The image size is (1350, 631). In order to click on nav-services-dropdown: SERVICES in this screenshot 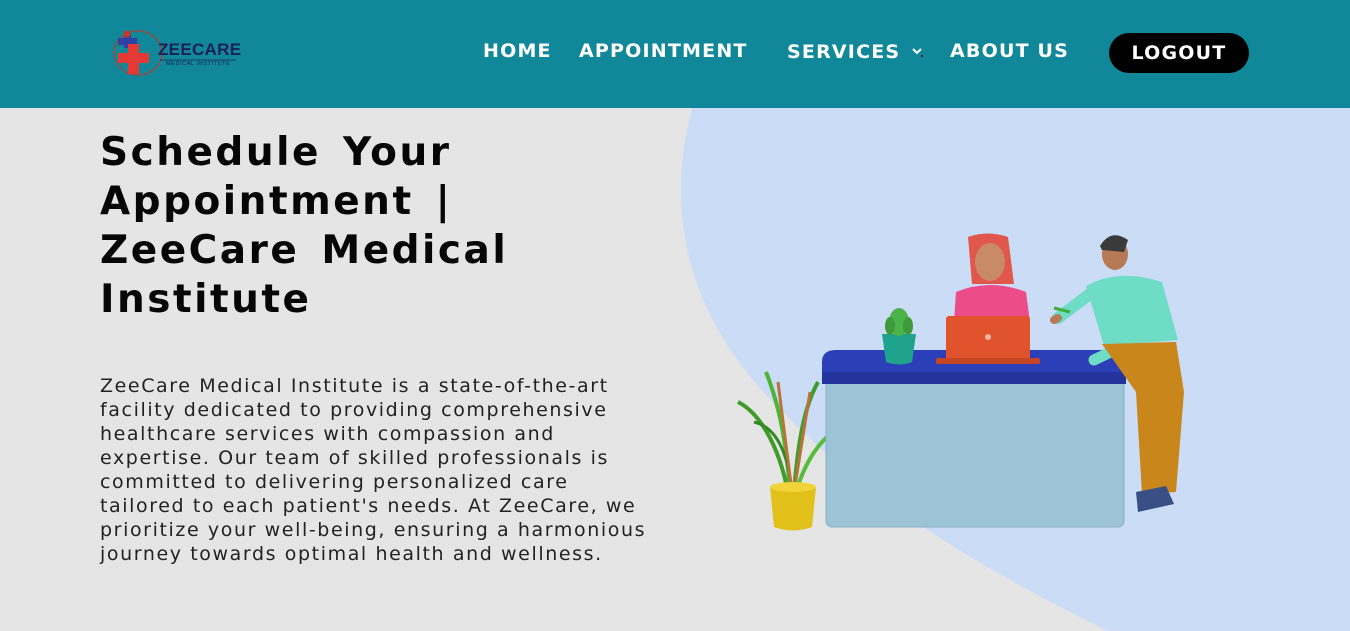, I will do `click(843, 52)`.